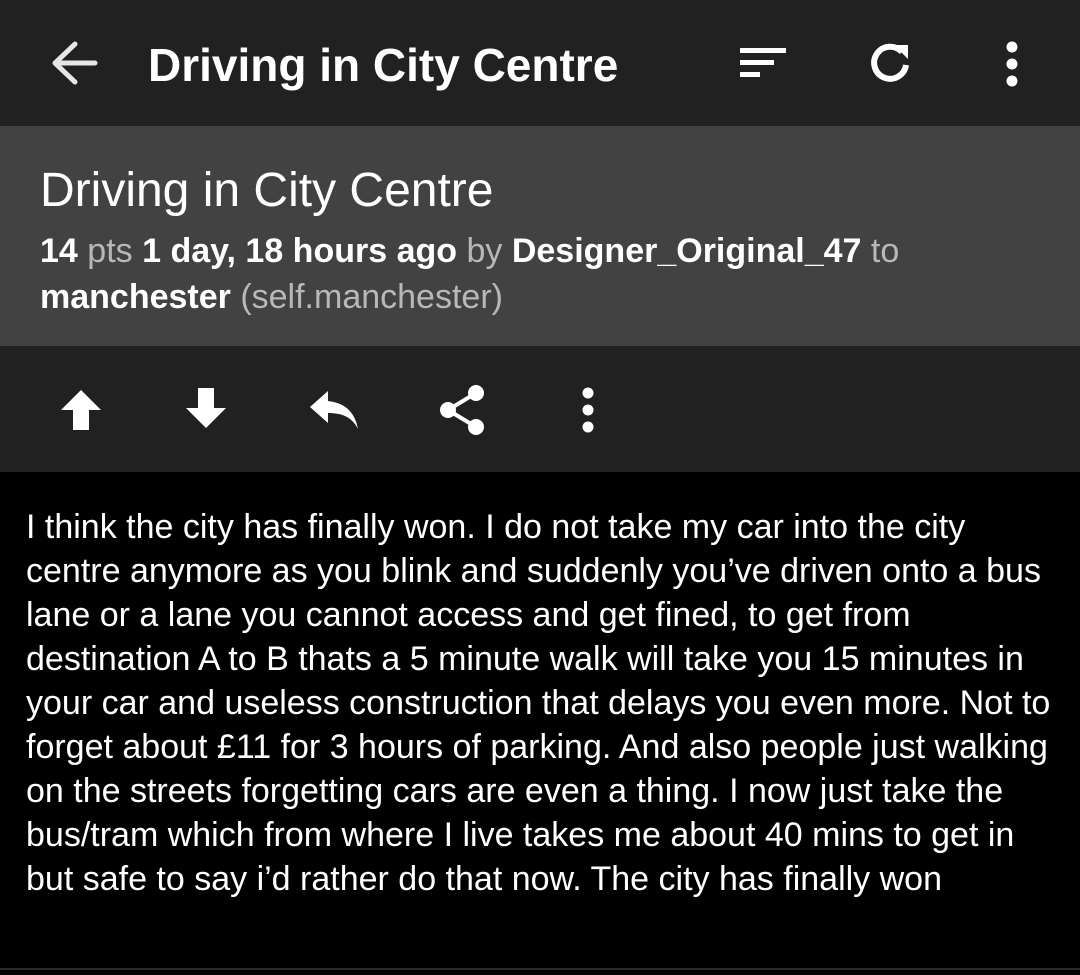 The width and height of the screenshot is (1080, 975). I want to click on post-time: 1 day, 18 hours ago, so click(300, 251).